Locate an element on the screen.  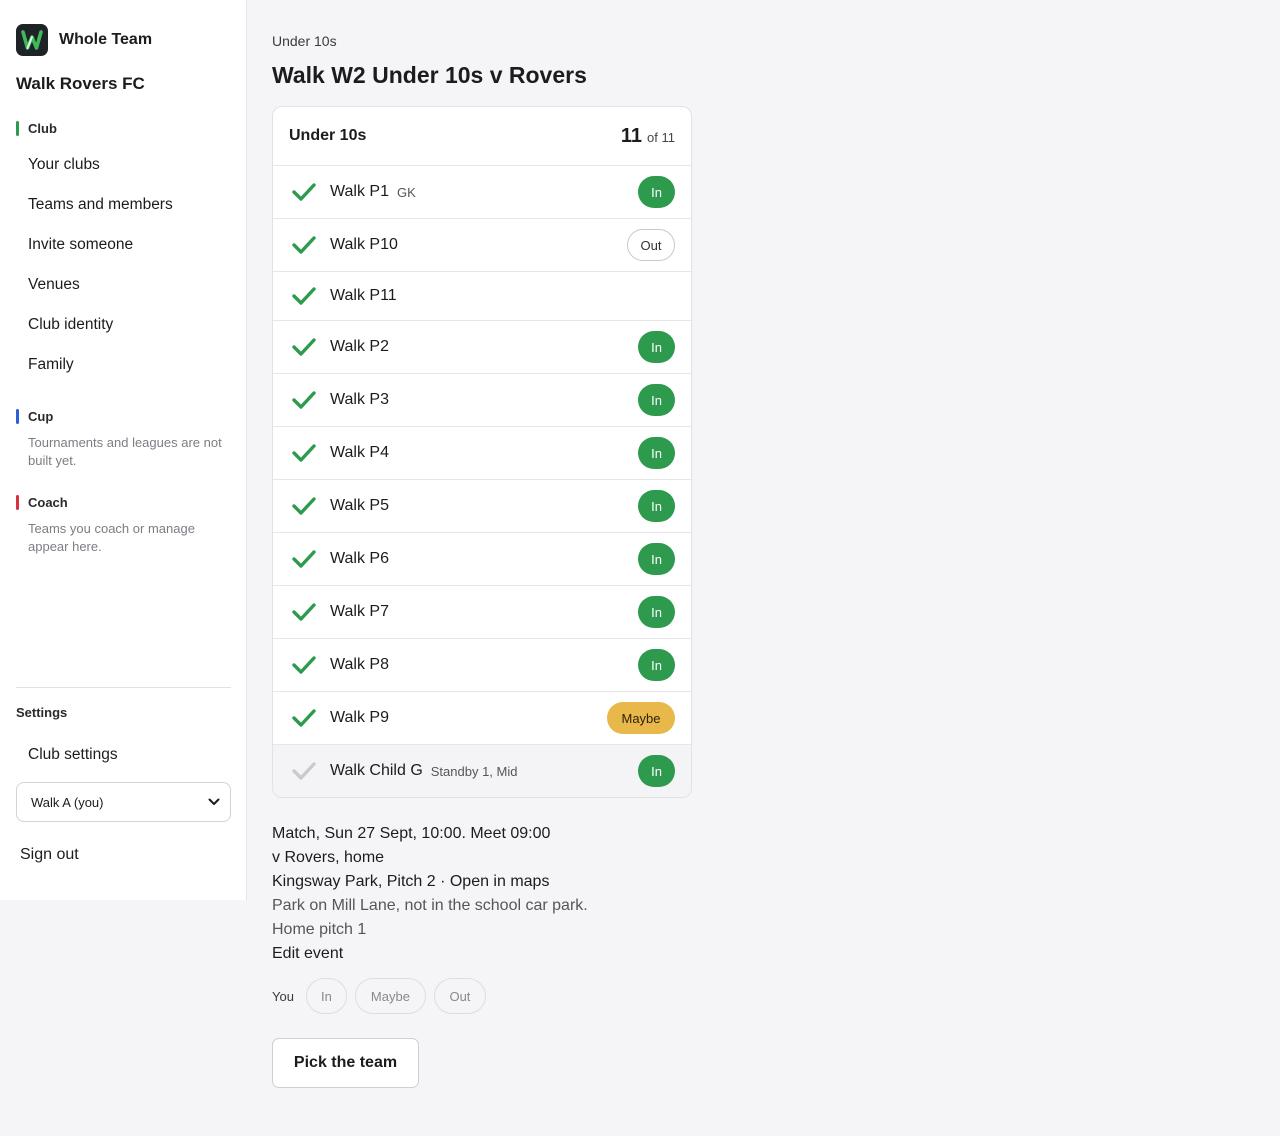
rsvp-out-button: Out is located at coordinates (459, 996).